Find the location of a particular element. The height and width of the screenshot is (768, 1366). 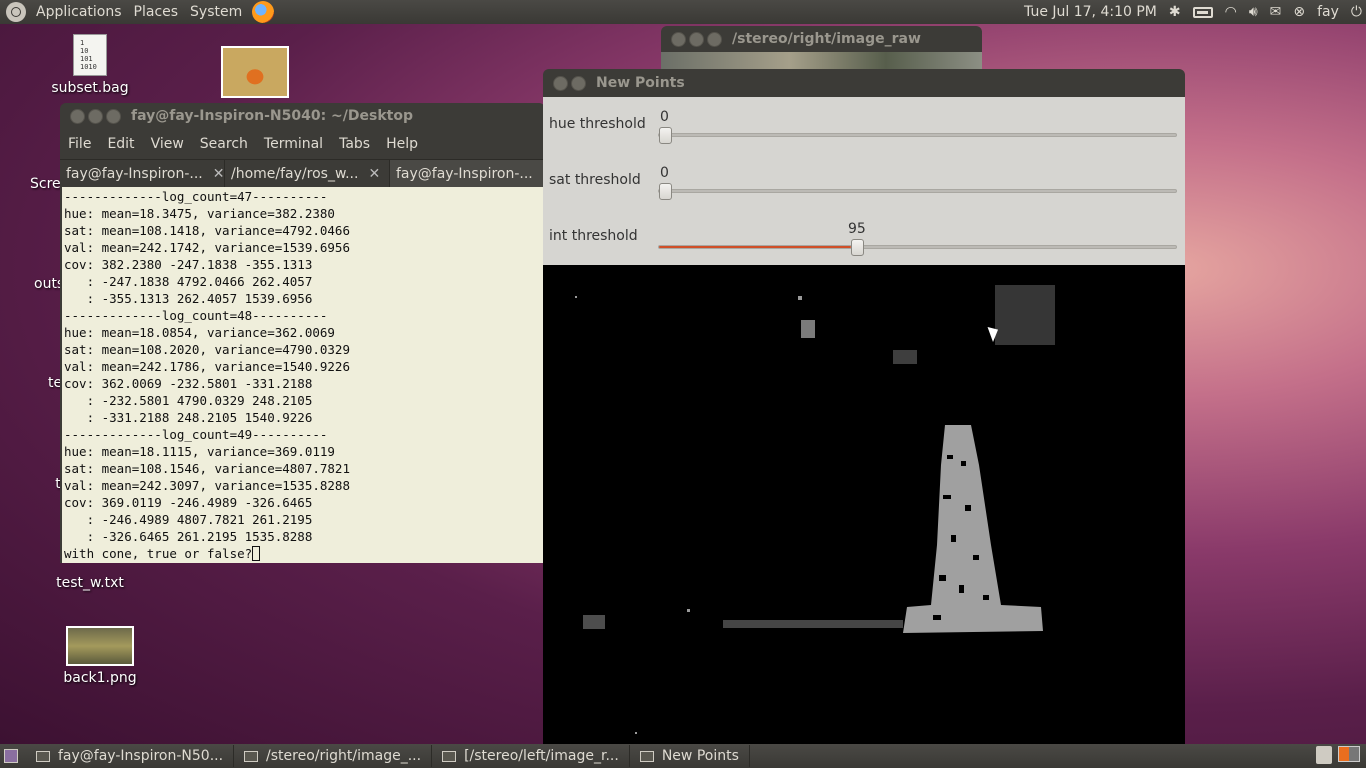

desktop-icon-subset: 1 10 101 1010 subset.bag is located at coordinates (90, 65).